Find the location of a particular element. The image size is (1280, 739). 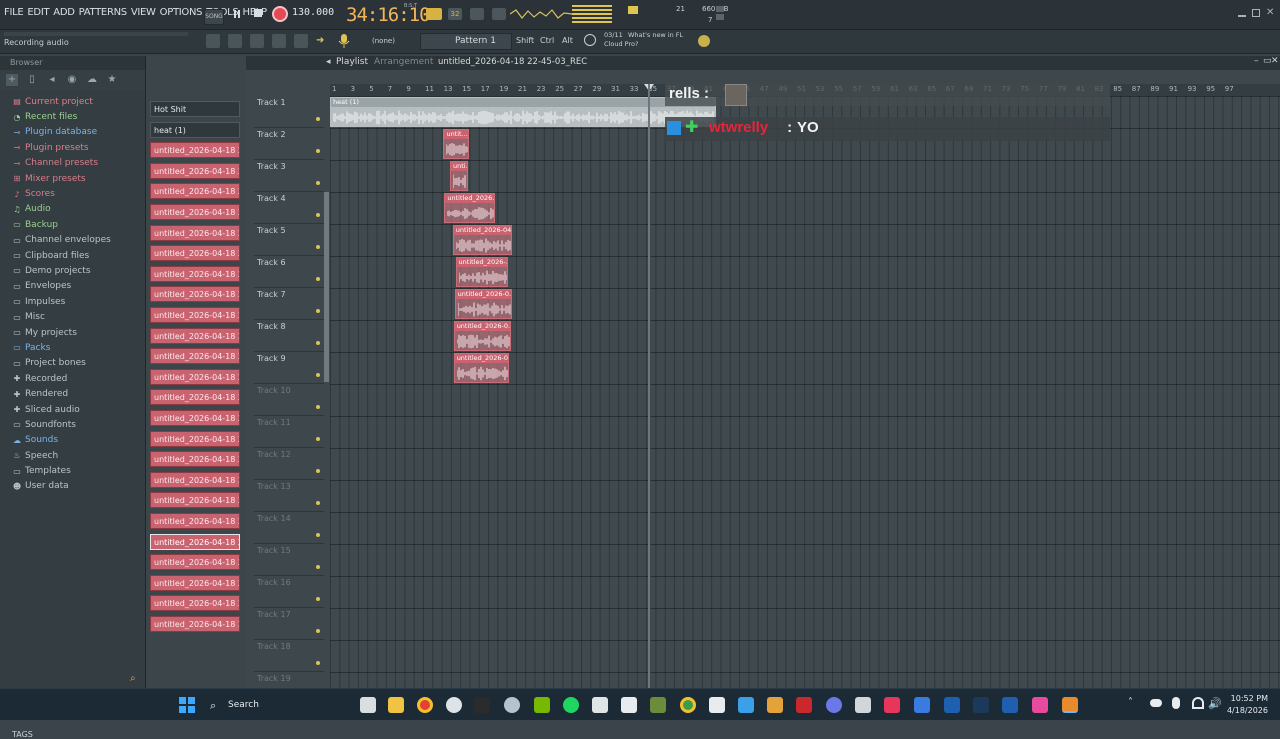

audio-clip: untitled_2026..22-30-55_REC is located at coordinates (469, 208).